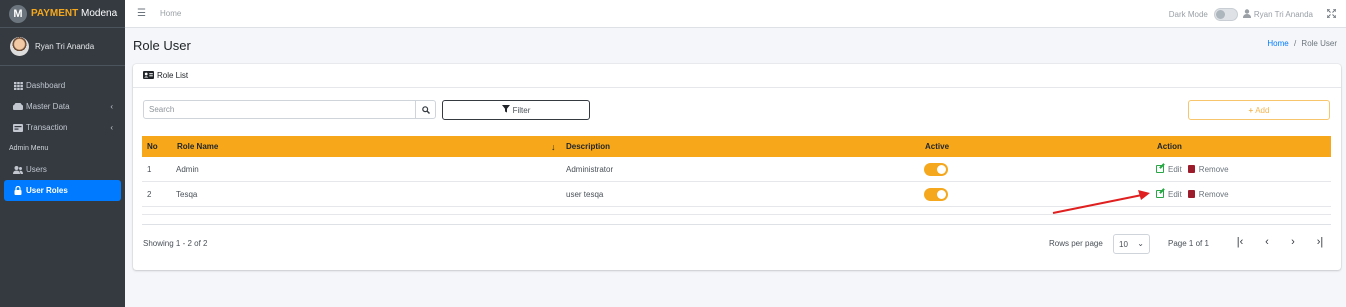 This screenshot has width=1346, height=307. Describe the element at coordinates (48, 106) in the screenshot. I see `sidebar-item-label: Master Data` at that location.